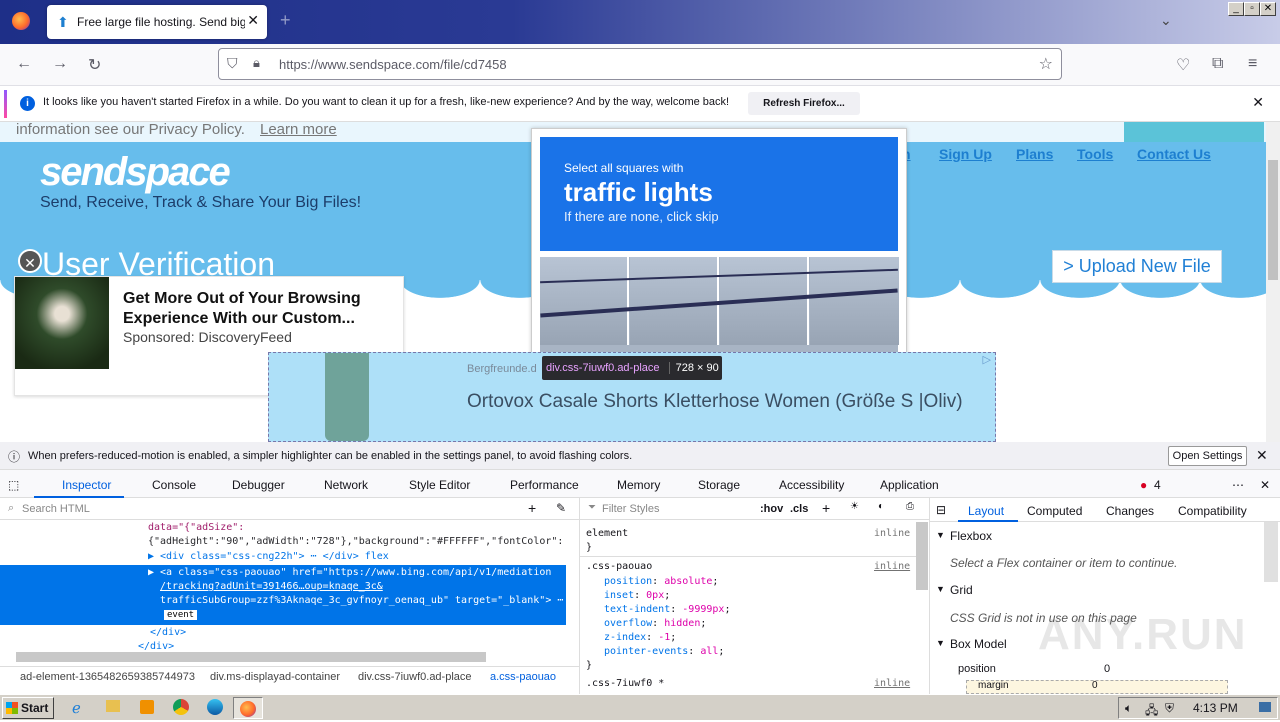 This screenshot has width=1280, height=722. Describe the element at coordinates (181, 707) in the screenshot. I see `chrome-icon` at that location.